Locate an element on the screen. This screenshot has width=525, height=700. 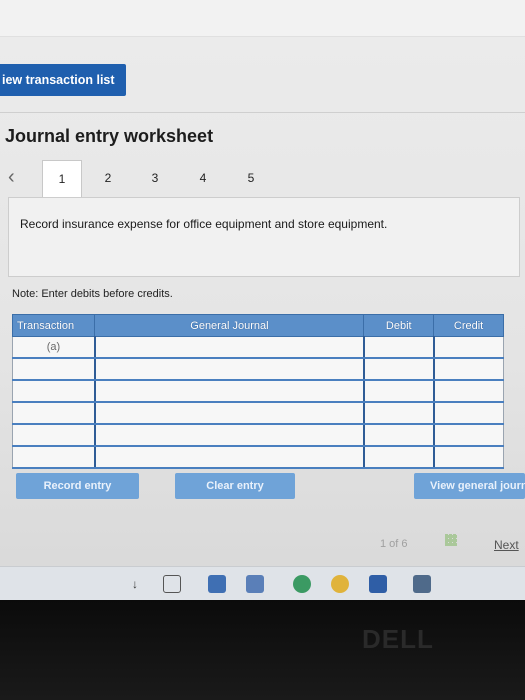
table-row: (a) is located at coordinates (257, 347).